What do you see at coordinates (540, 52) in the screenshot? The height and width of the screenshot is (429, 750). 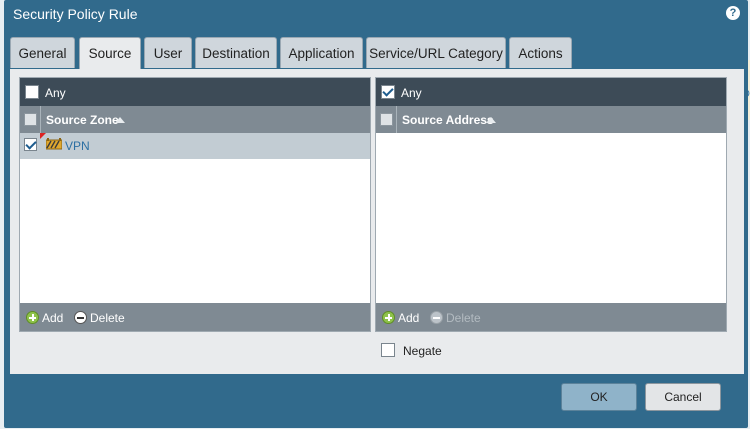 I see `tab-actions: Actions` at bounding box center [540, 52].